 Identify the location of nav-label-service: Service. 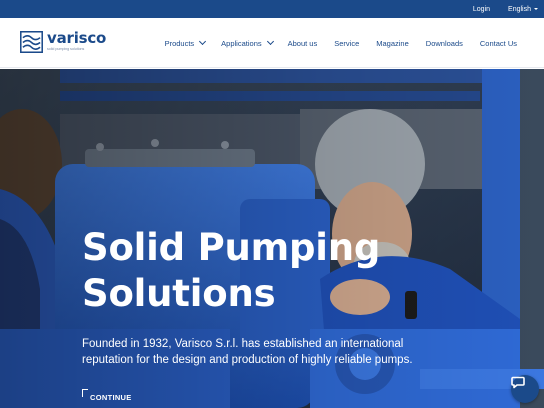
(347, 43).